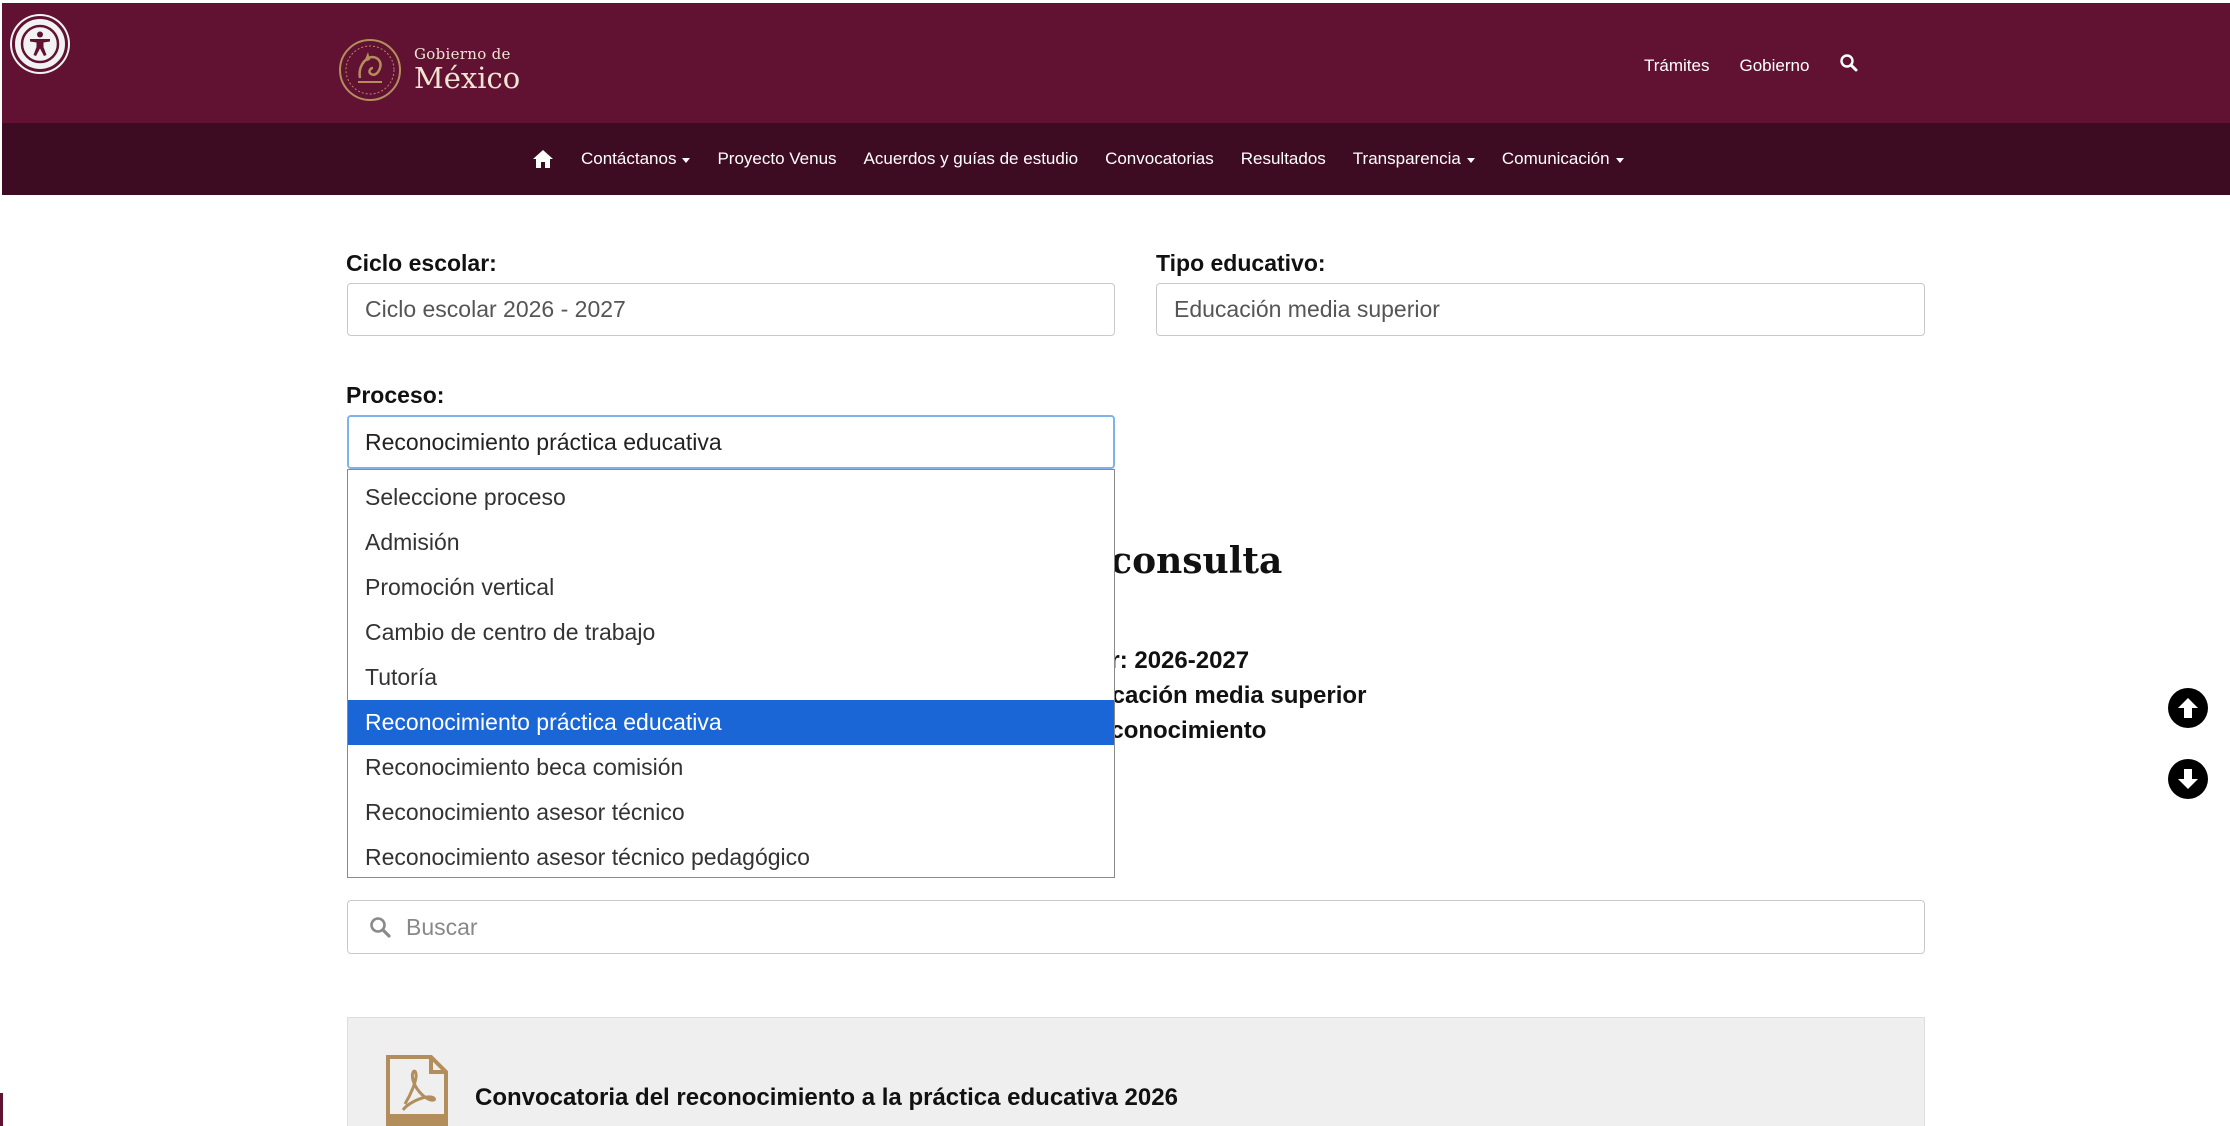 The width and height of the screenshot is (2230, 1126). What do you see at coordinates (1555, 158) in the screenshot?
I see `nav-item-label: Comunicación` at bounding box center [1555, 158].